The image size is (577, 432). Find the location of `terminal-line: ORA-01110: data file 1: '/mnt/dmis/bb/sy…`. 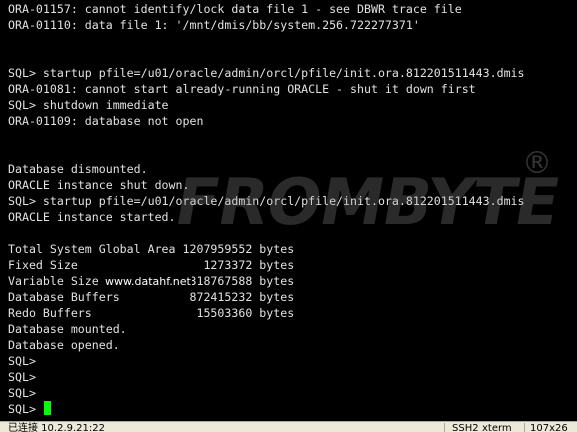

terminal-line: ORA-01110: data file 1: '/mnt/dmis/bb/sy… is located at coordinates (214, 25).